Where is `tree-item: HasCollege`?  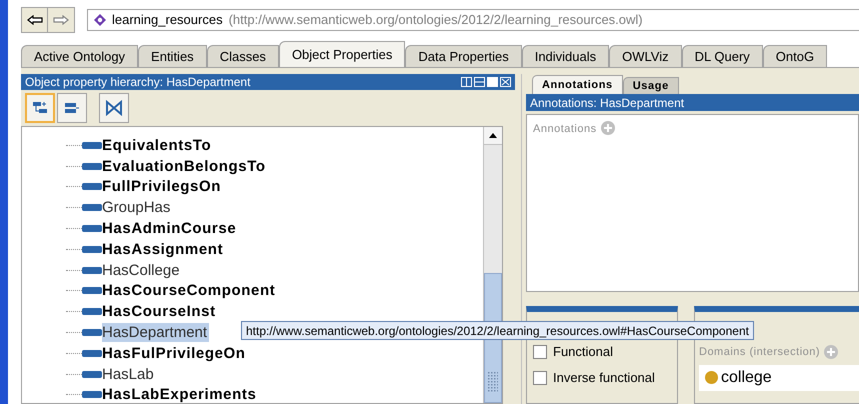
tree-item: HasCollege is located at coordinates (142, 270).